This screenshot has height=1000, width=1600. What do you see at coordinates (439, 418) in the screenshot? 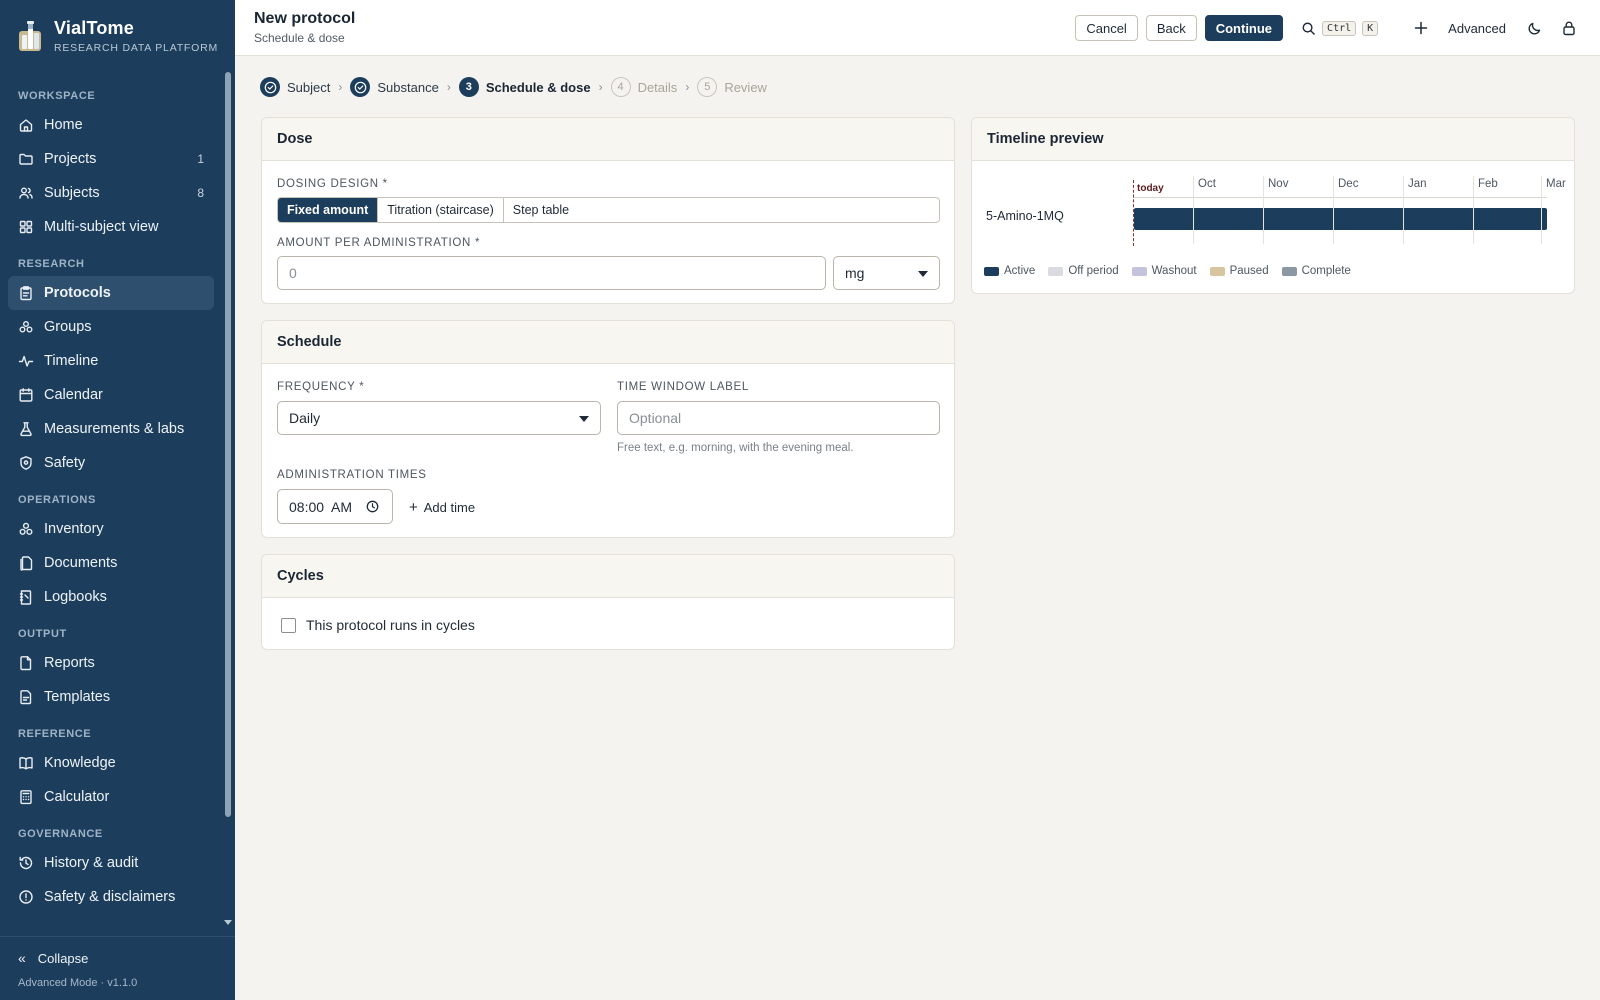
I see `frequency-select: Daily` at bounding box center [439, 418].